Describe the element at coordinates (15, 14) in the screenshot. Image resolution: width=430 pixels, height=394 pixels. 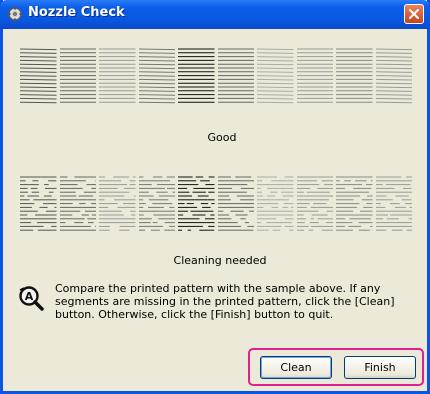
I see `printer-utility-icon` at that location.